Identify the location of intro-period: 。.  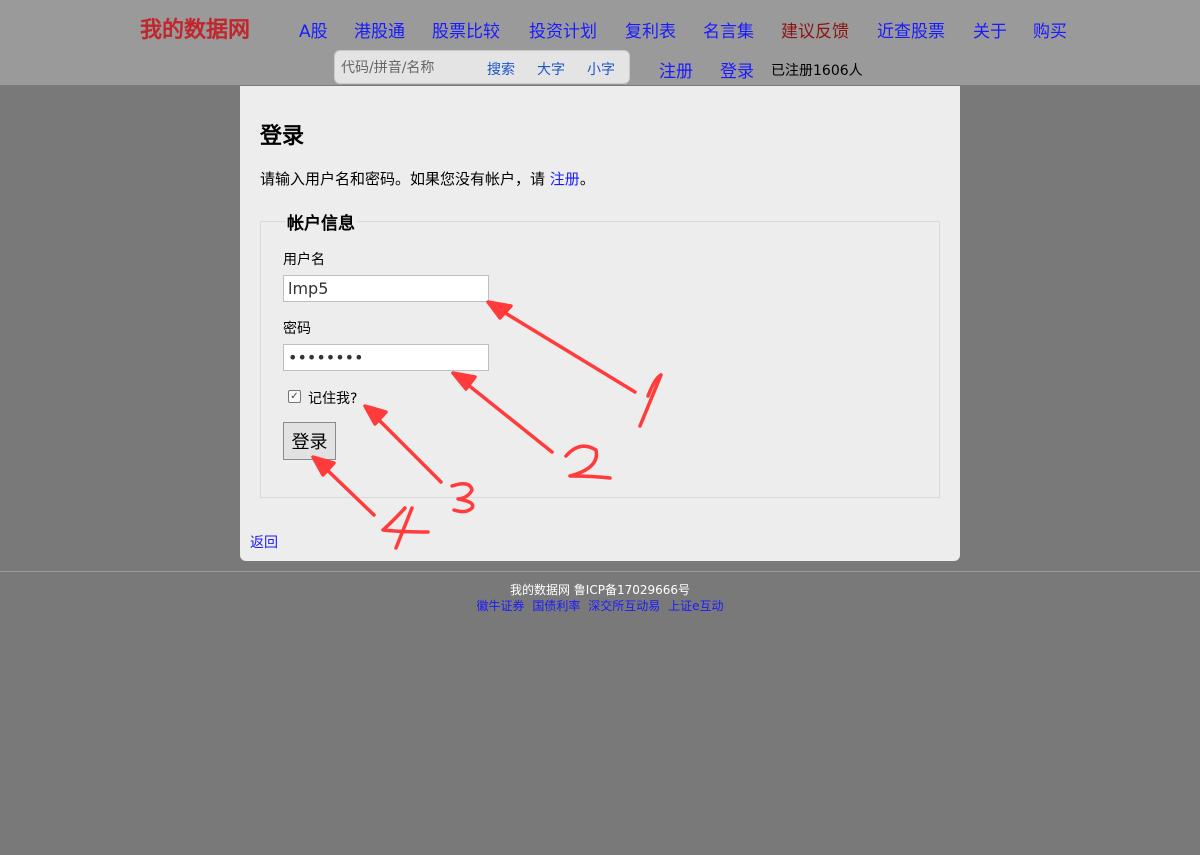
(587, 179).